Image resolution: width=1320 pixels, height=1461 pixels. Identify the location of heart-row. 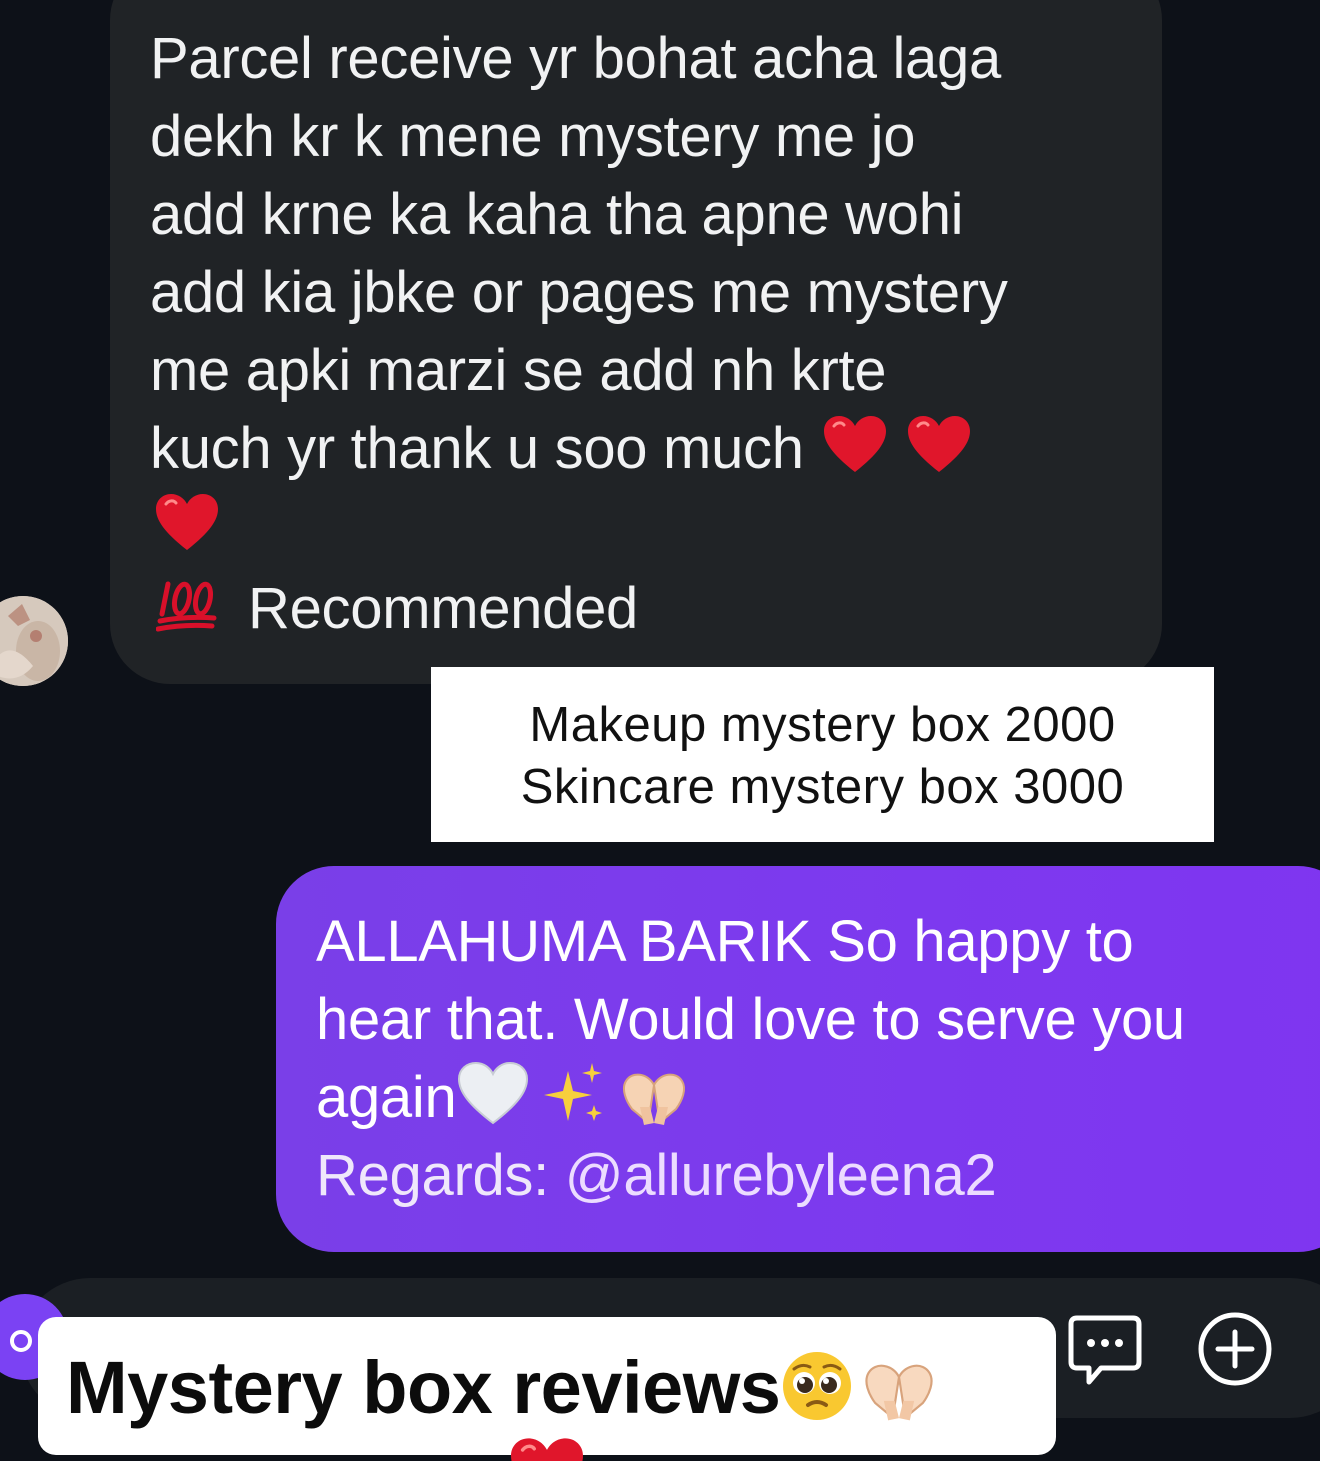
(650, 527).